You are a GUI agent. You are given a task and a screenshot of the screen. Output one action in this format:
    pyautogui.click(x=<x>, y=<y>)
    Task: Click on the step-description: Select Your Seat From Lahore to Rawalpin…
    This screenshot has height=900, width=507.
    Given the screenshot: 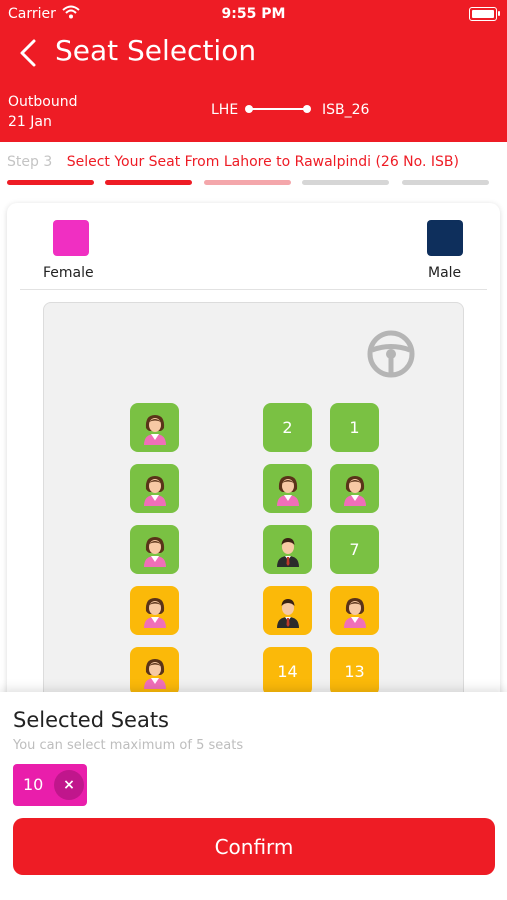 What is the action you would take?
    pyautogui.click(x=262, y=162)
    